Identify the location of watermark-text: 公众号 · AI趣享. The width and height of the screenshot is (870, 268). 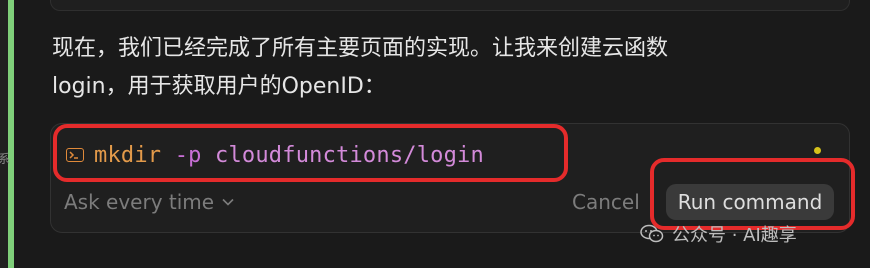
(734, 235).